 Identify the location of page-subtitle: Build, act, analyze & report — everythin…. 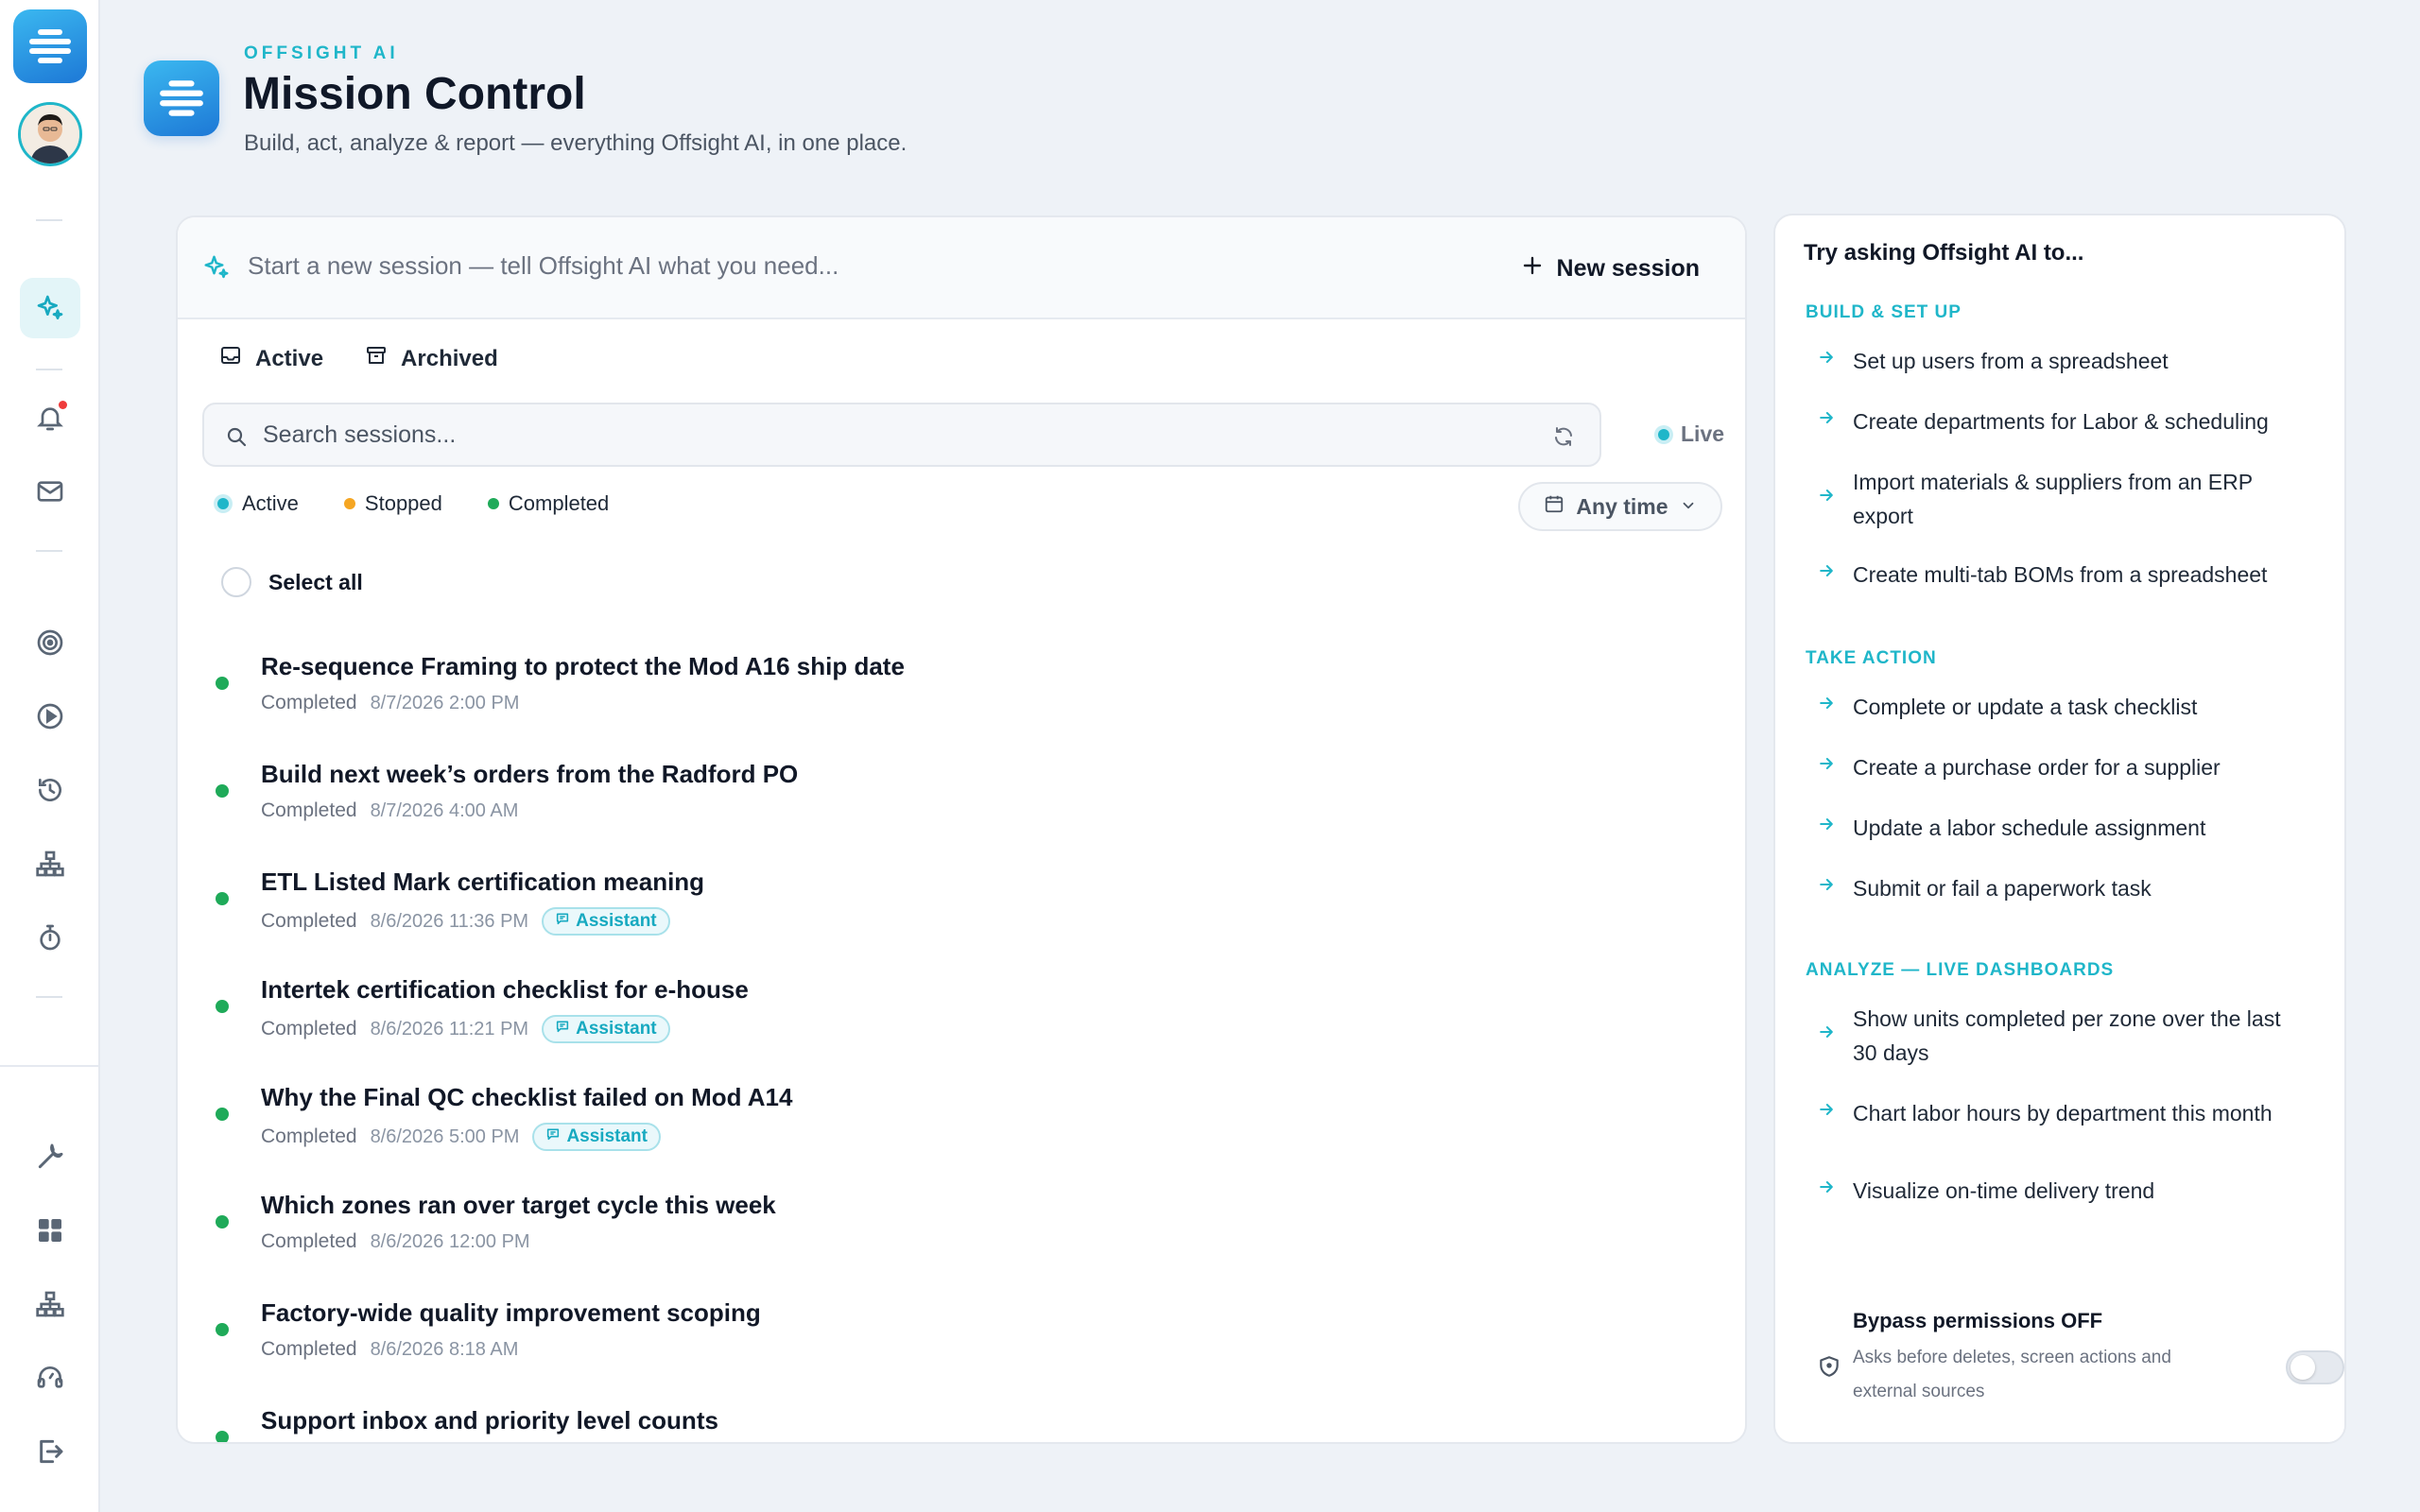
(576, 143).